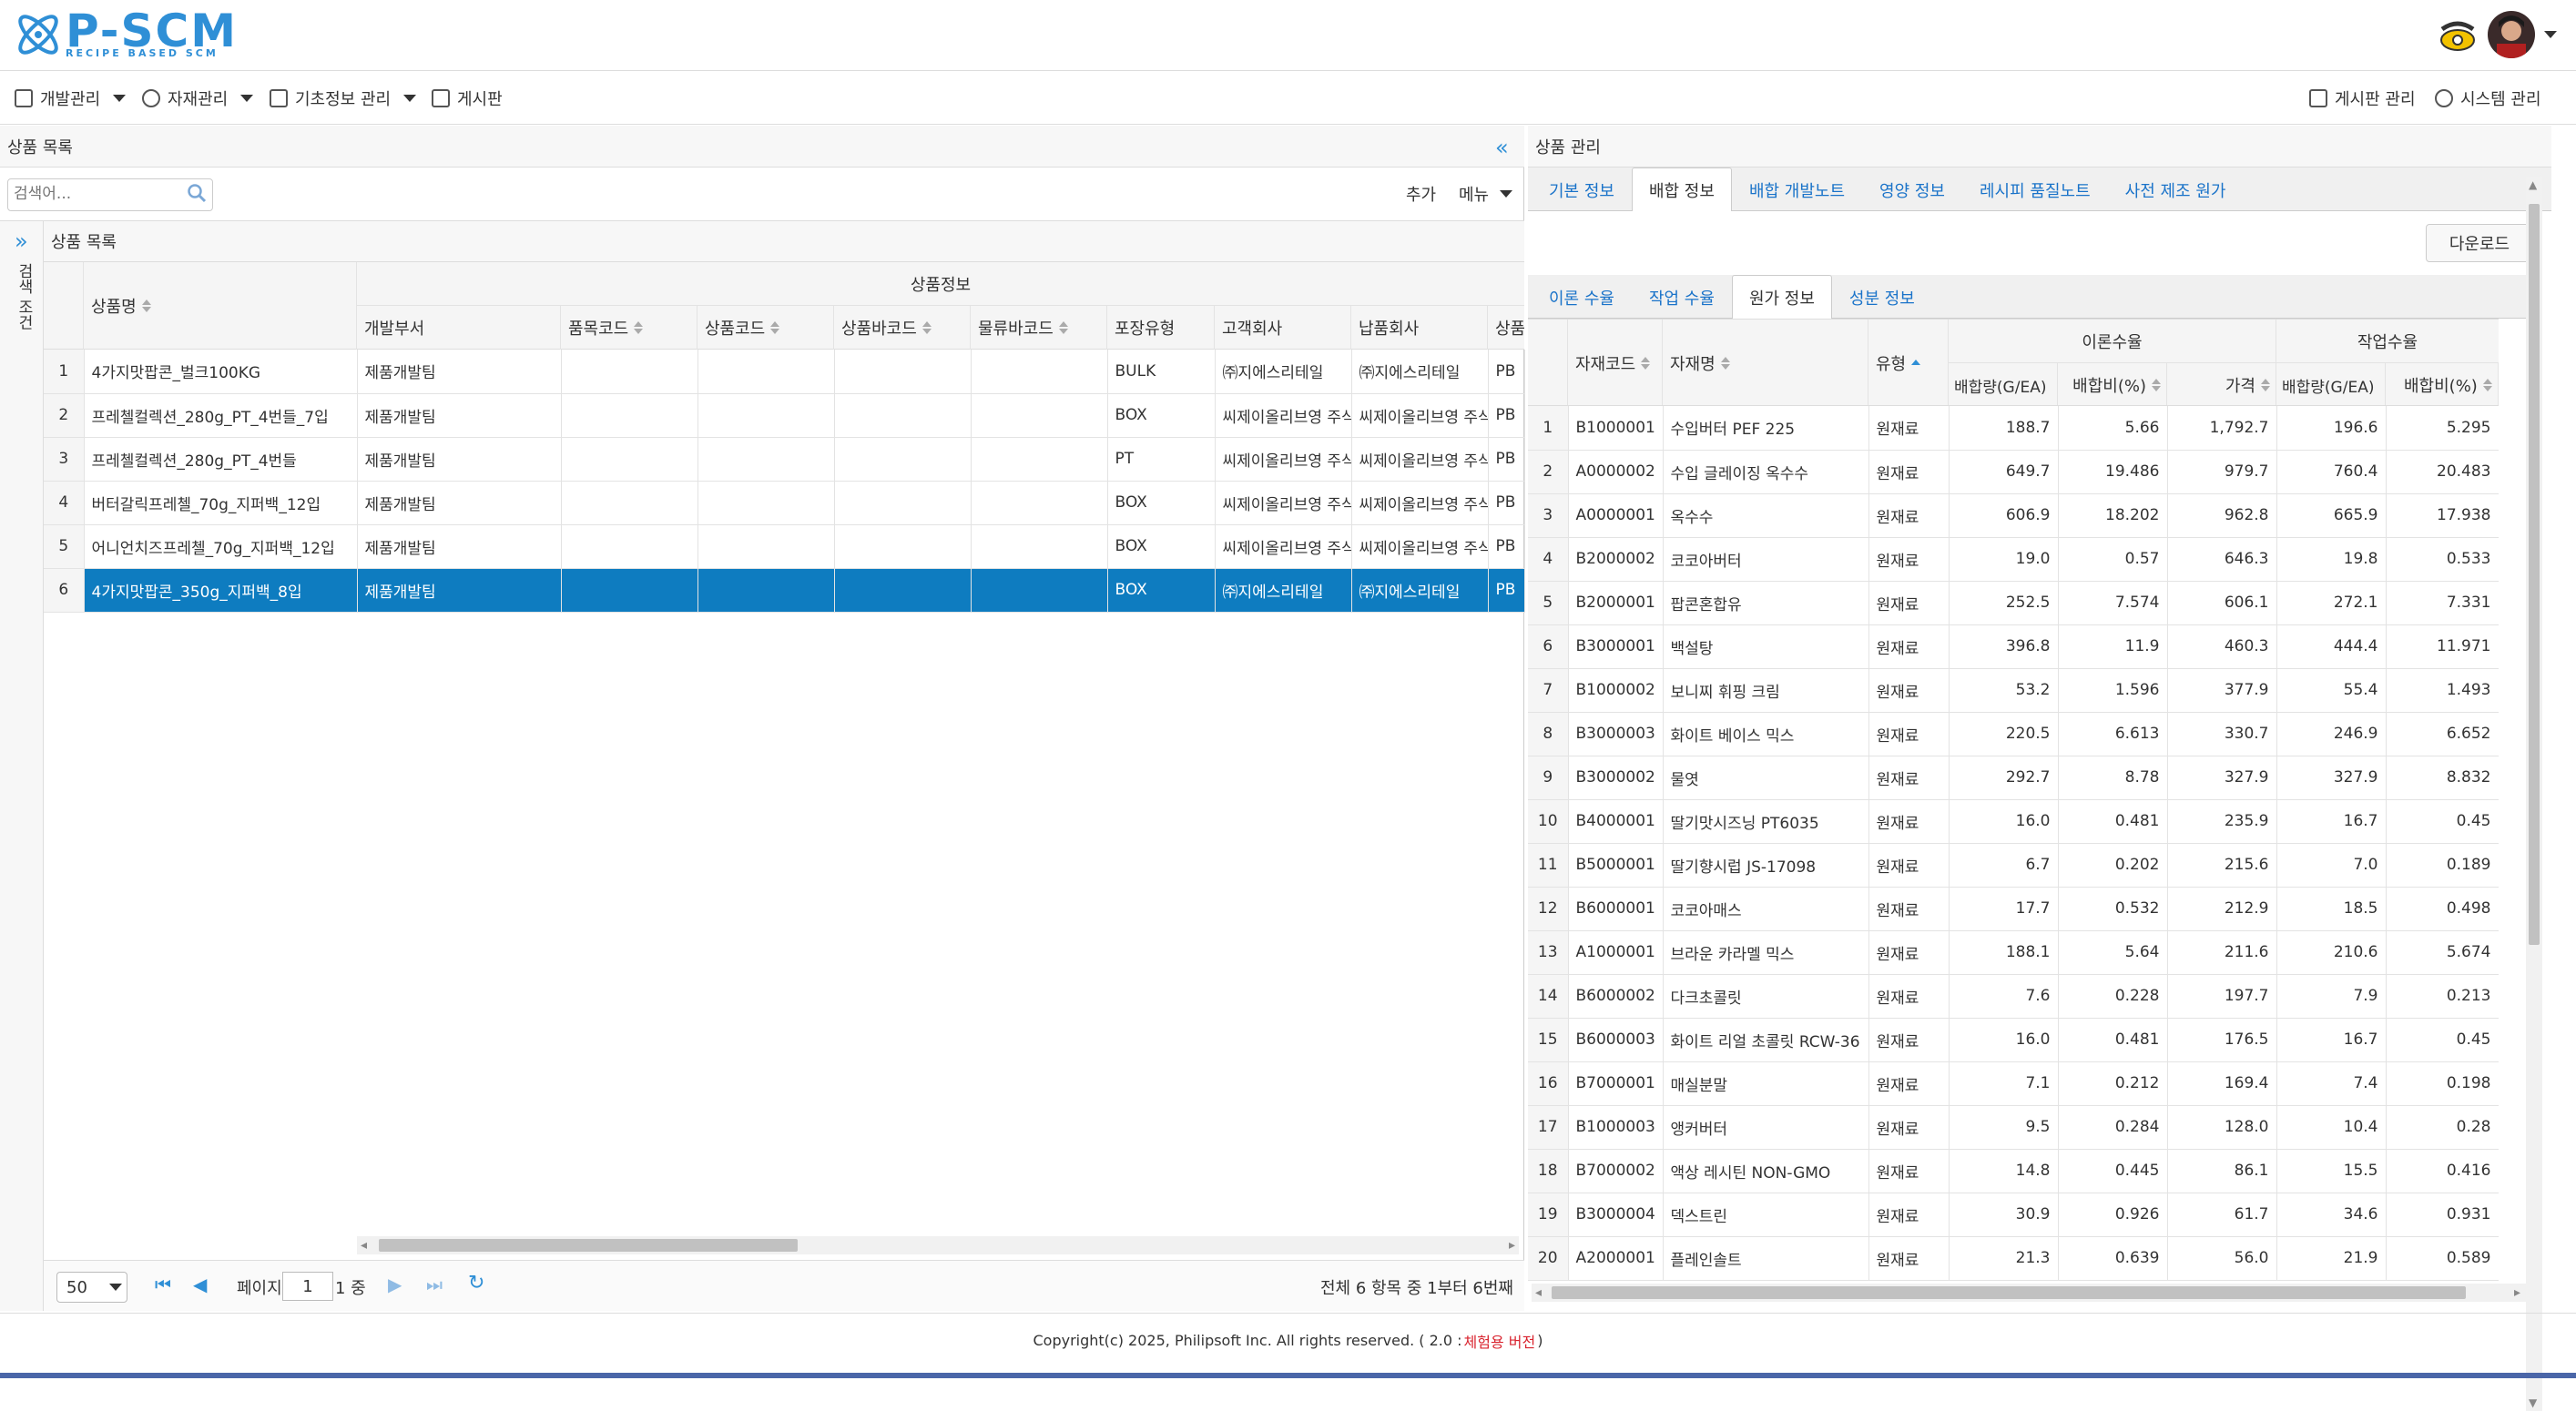  What do you see at coordinates (1616, 734) in the screenshot?
I see `table-cell: B3000003` at bounding box center [1616, 734].